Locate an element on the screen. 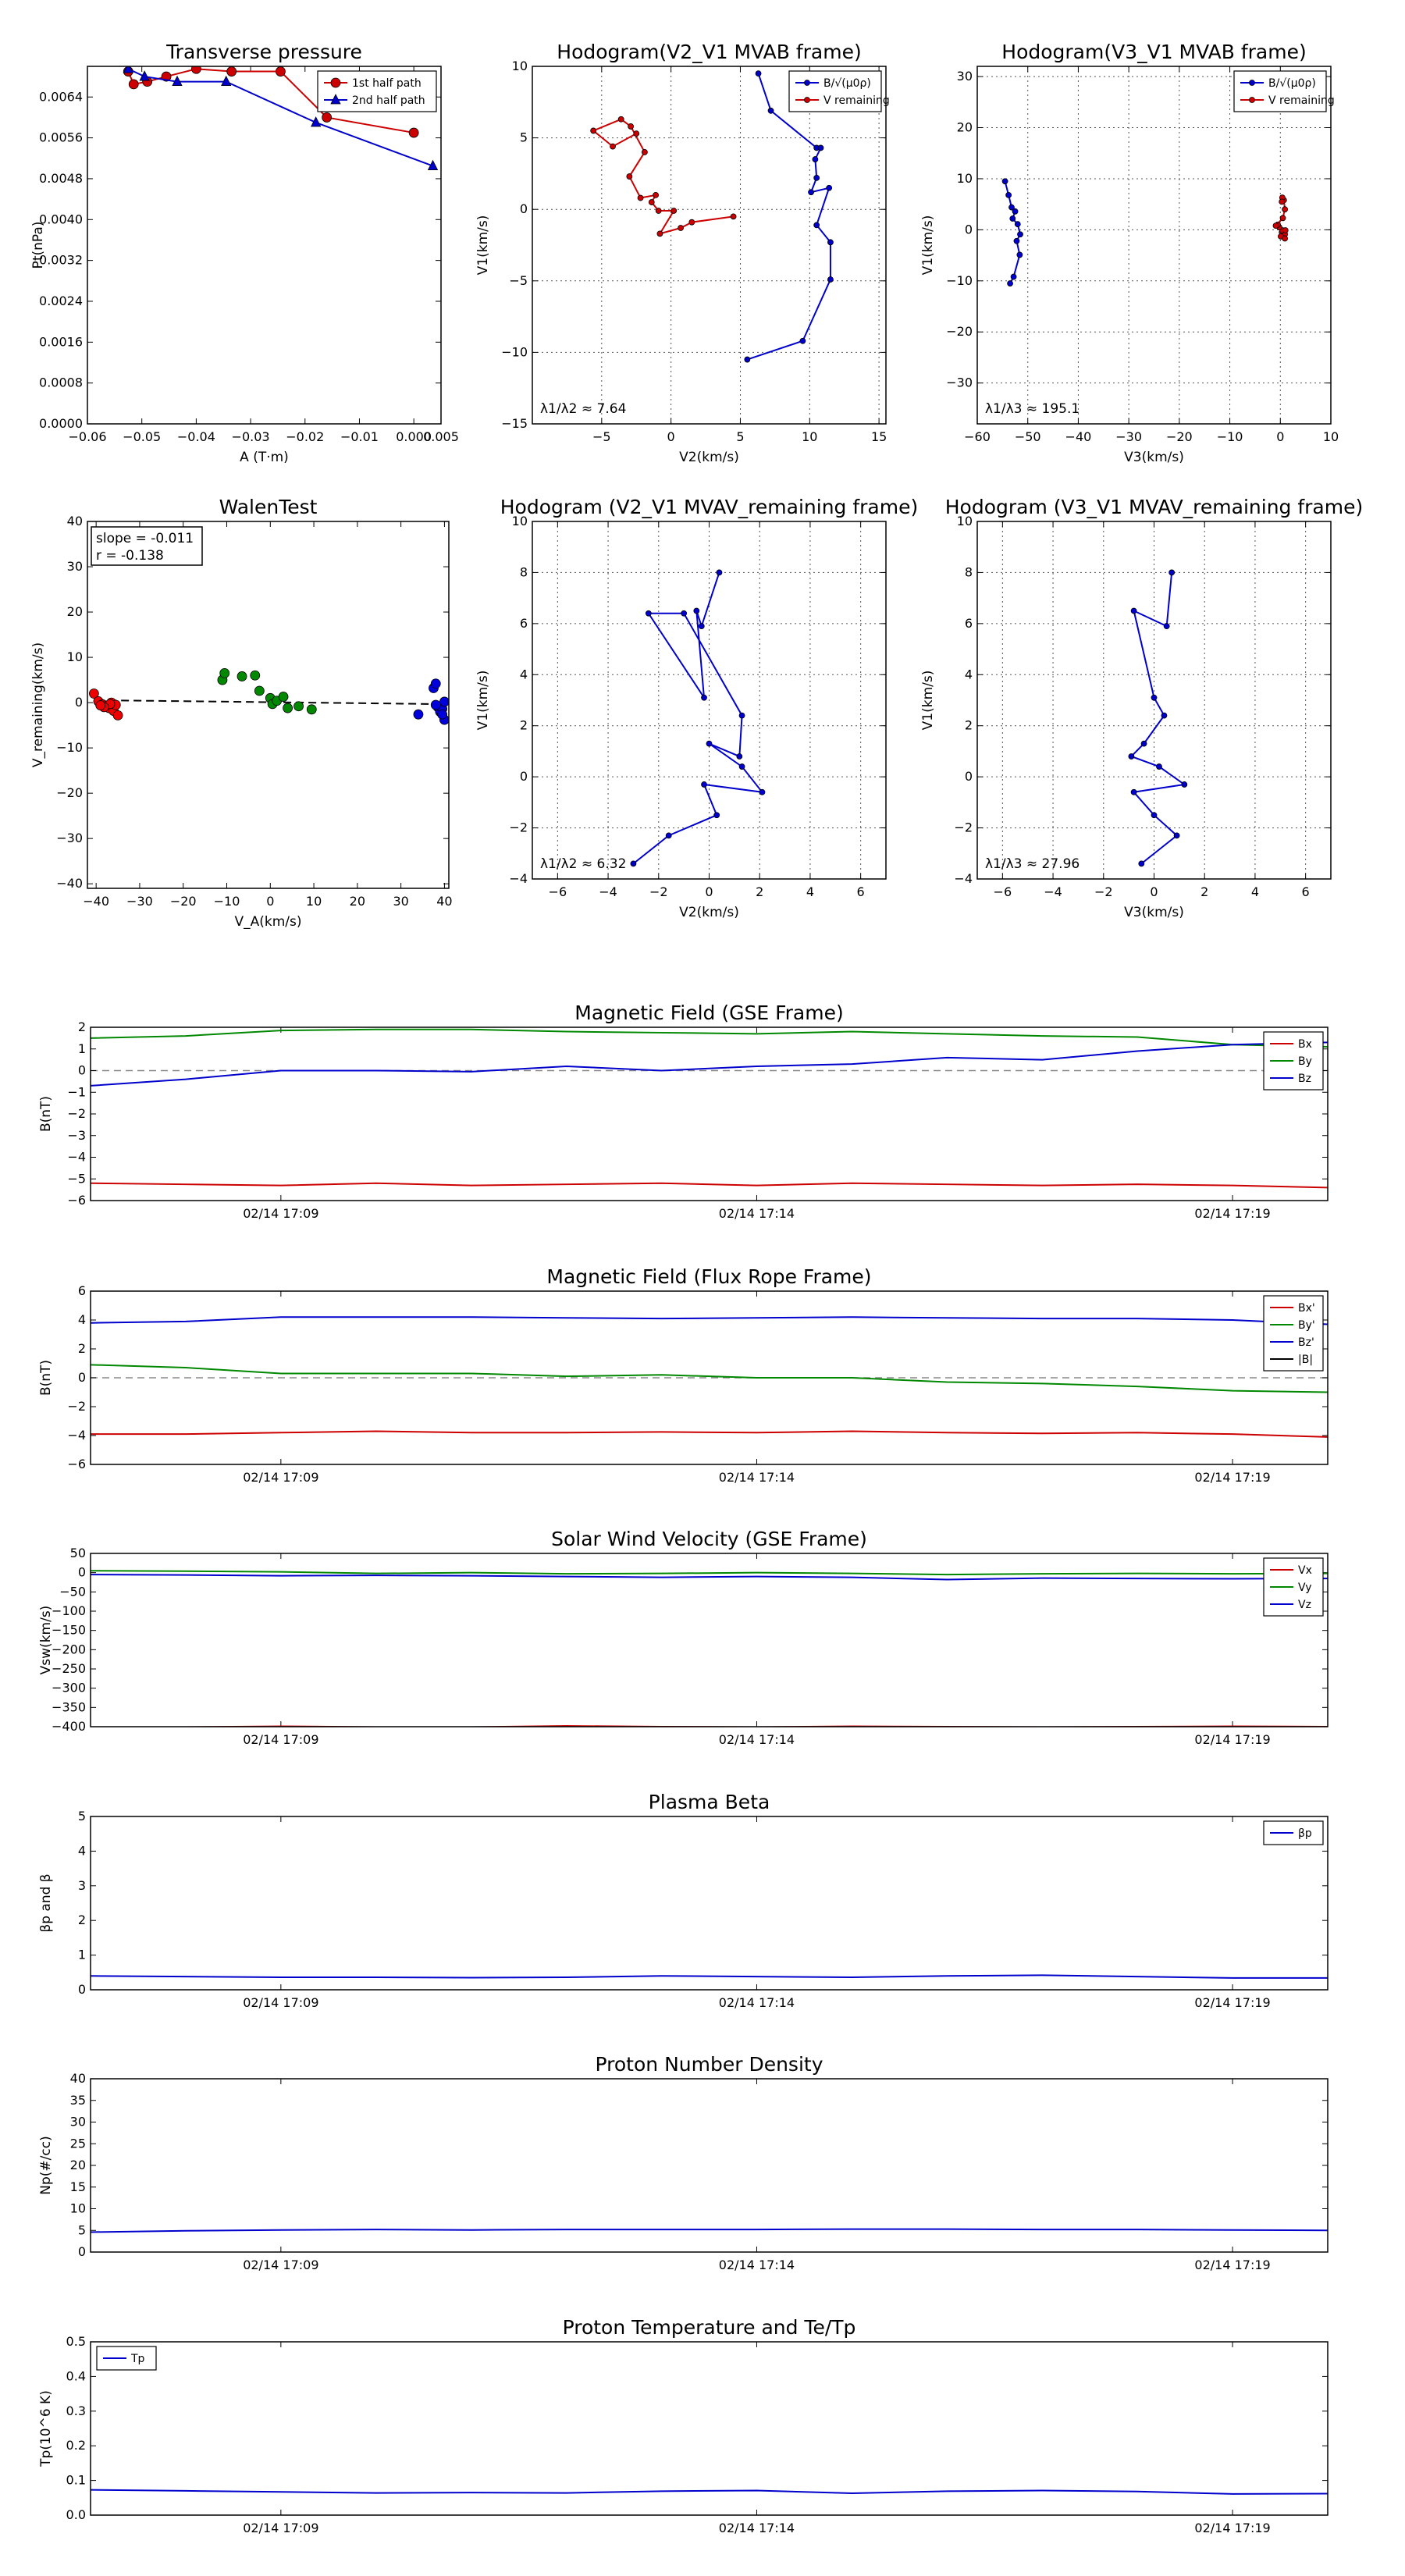 The width and height of the screenshot is (1405, 2576). chart-title: Hodogram (V3_V1 MVAV_remaining frame) is located at coordinates (1154, 507).